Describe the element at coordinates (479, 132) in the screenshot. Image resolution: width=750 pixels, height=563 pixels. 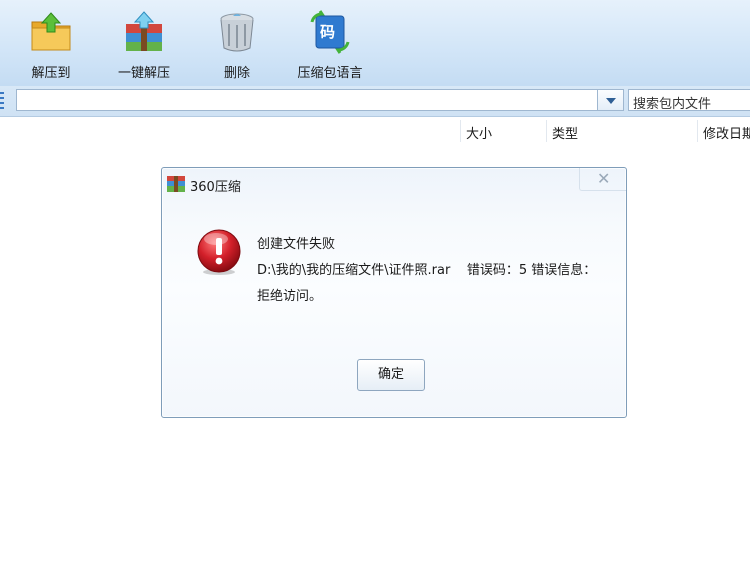
I see `column-size: 大小` at that location.